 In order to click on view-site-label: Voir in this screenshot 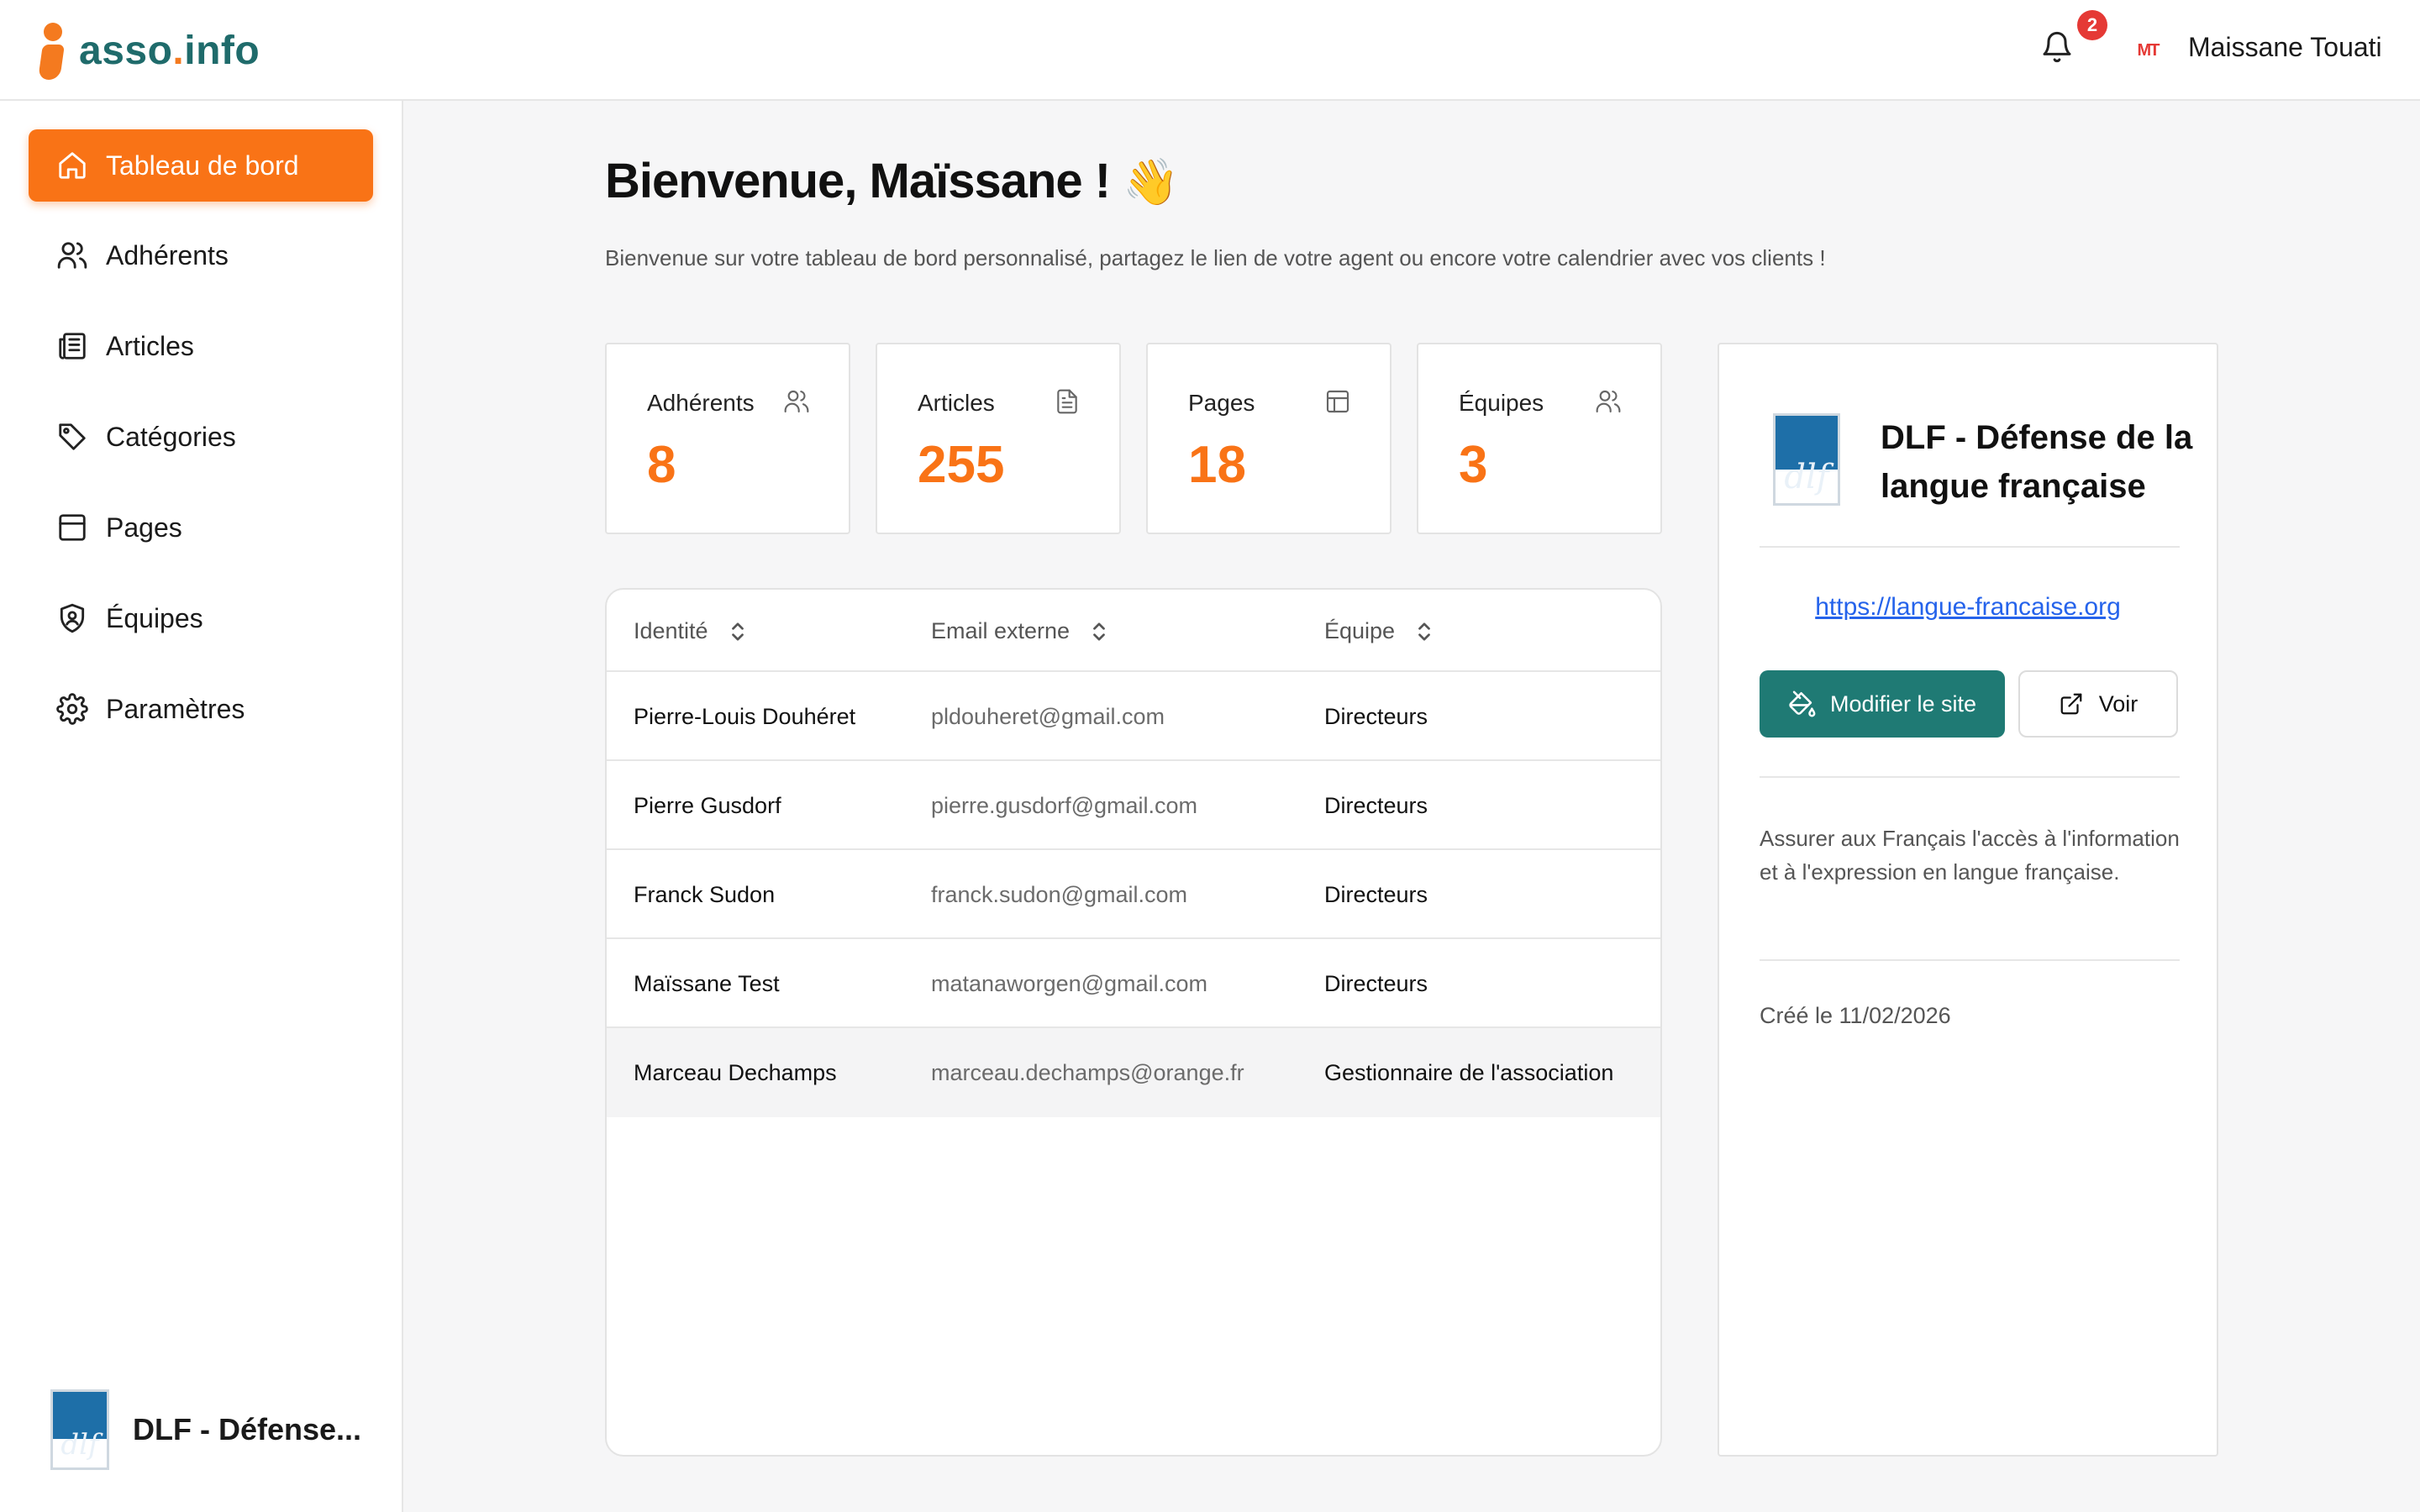, I will do `click(2118, 703)`.